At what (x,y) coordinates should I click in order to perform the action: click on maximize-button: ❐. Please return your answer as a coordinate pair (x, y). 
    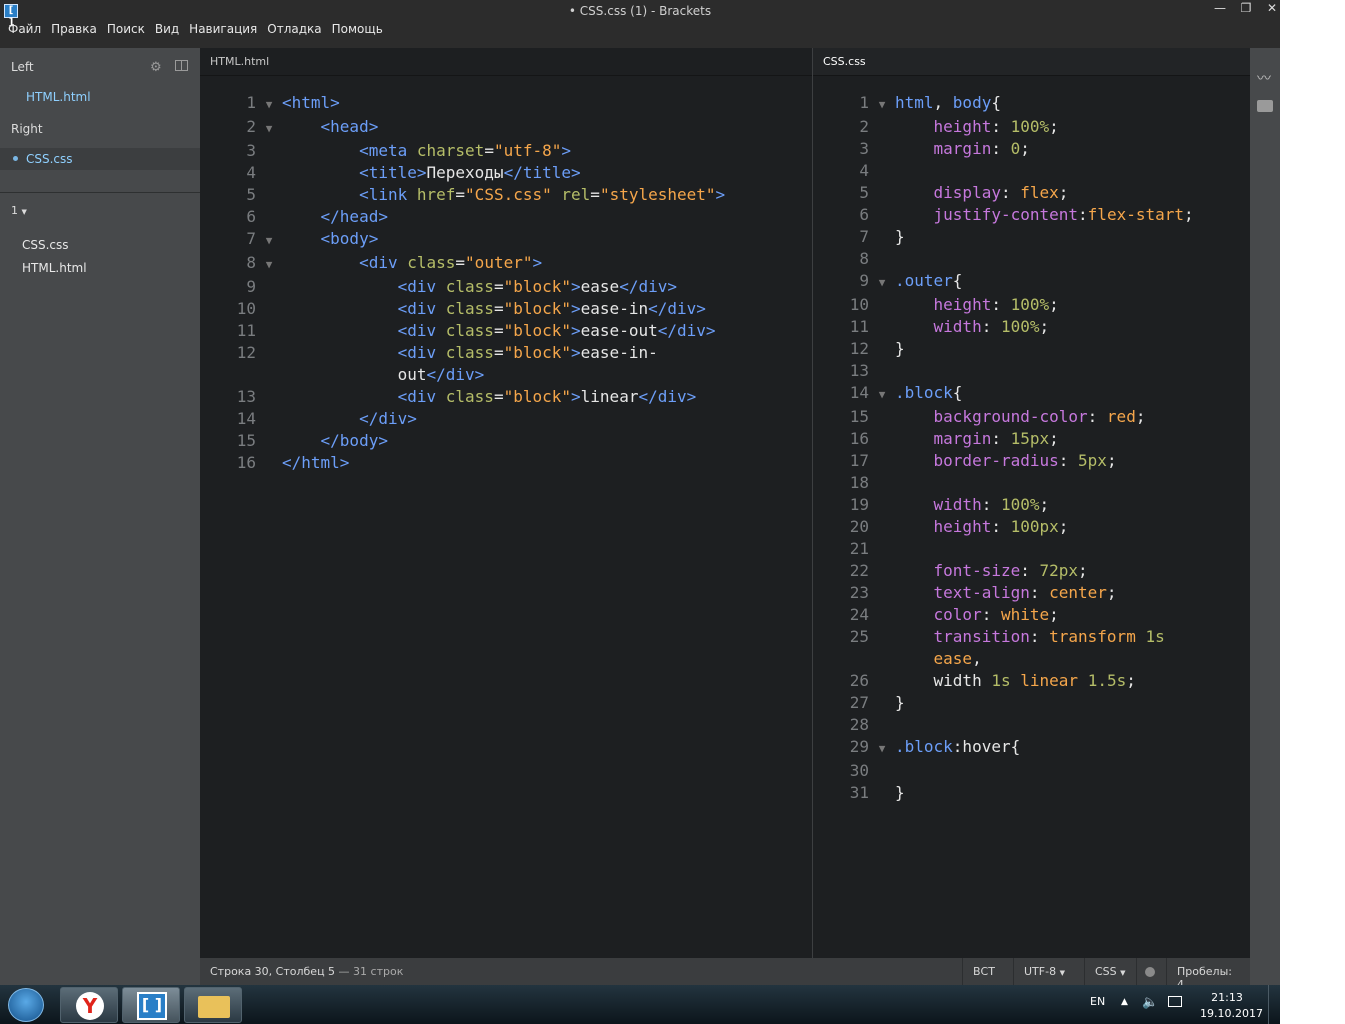
    Looking at the image, I should click on (1246, 9).